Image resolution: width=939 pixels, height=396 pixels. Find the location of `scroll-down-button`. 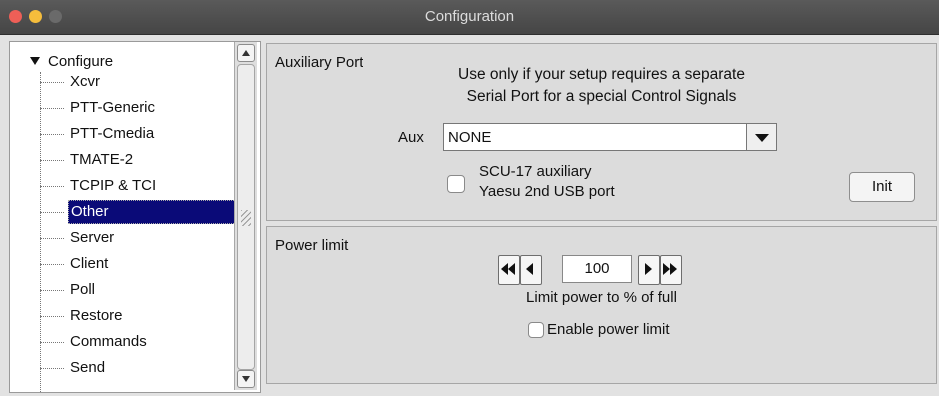

scroll-down-button is located at coordinates (246, 379).